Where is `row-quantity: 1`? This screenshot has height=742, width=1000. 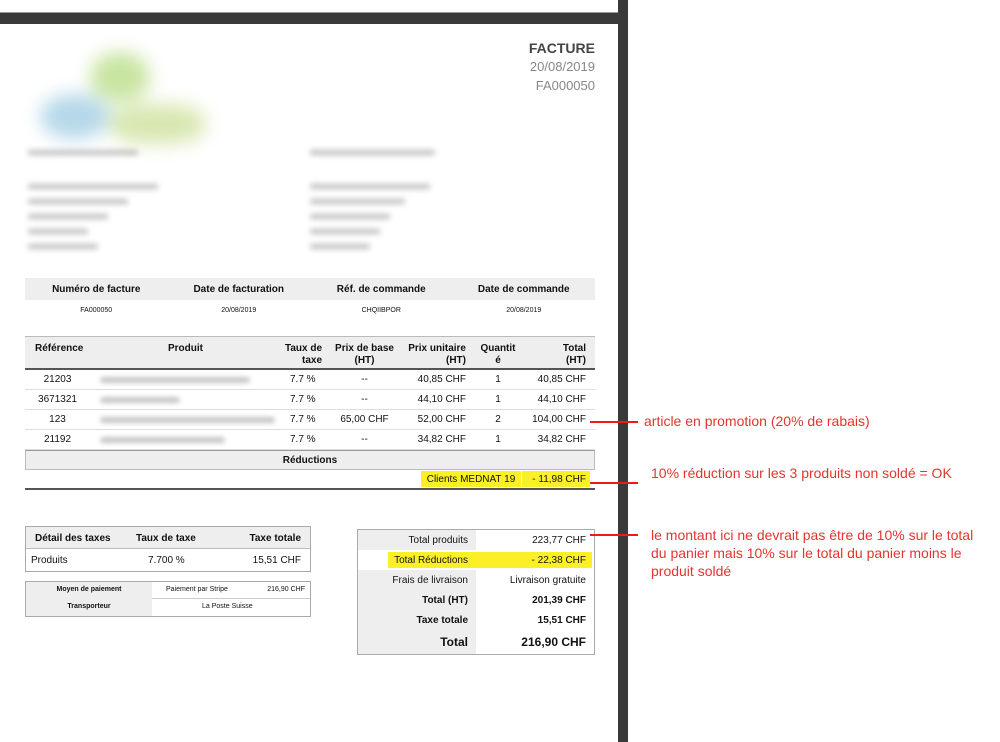
row-quantity: 1 is located at coordinates (498, 399).